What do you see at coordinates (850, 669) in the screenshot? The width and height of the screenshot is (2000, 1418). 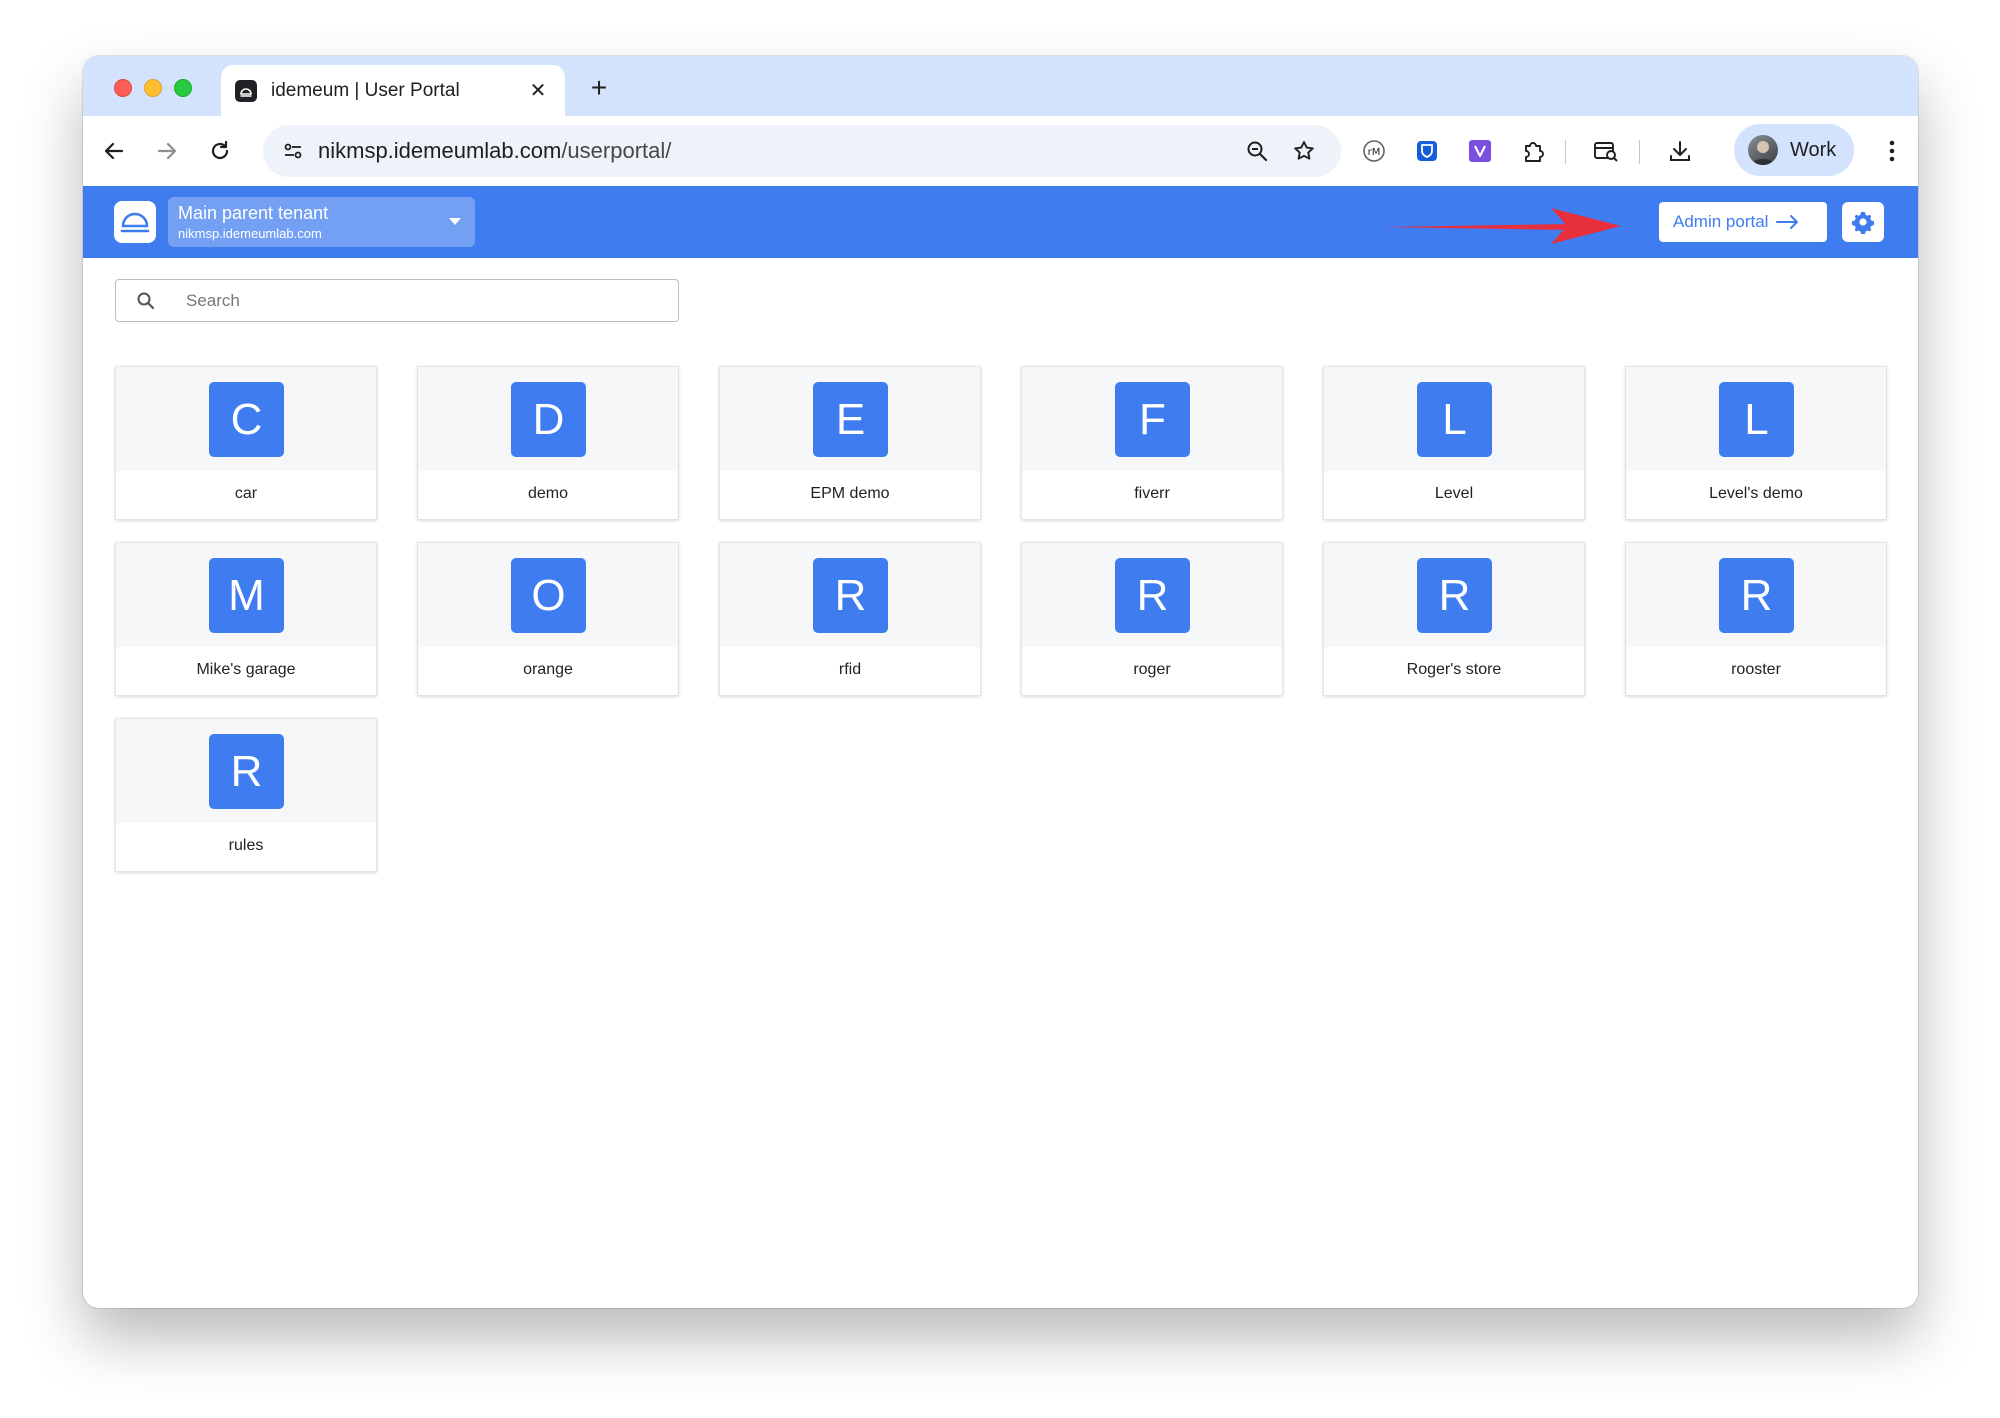 I see `app-tile-label: rfid` at bounding box center [850, 669].